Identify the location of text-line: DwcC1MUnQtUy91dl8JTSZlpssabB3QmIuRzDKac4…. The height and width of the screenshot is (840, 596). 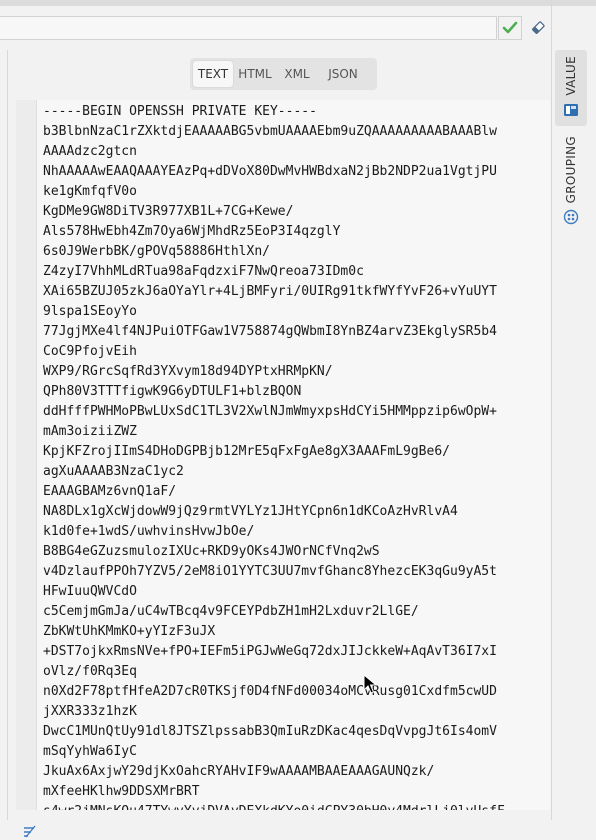
(270, 731).